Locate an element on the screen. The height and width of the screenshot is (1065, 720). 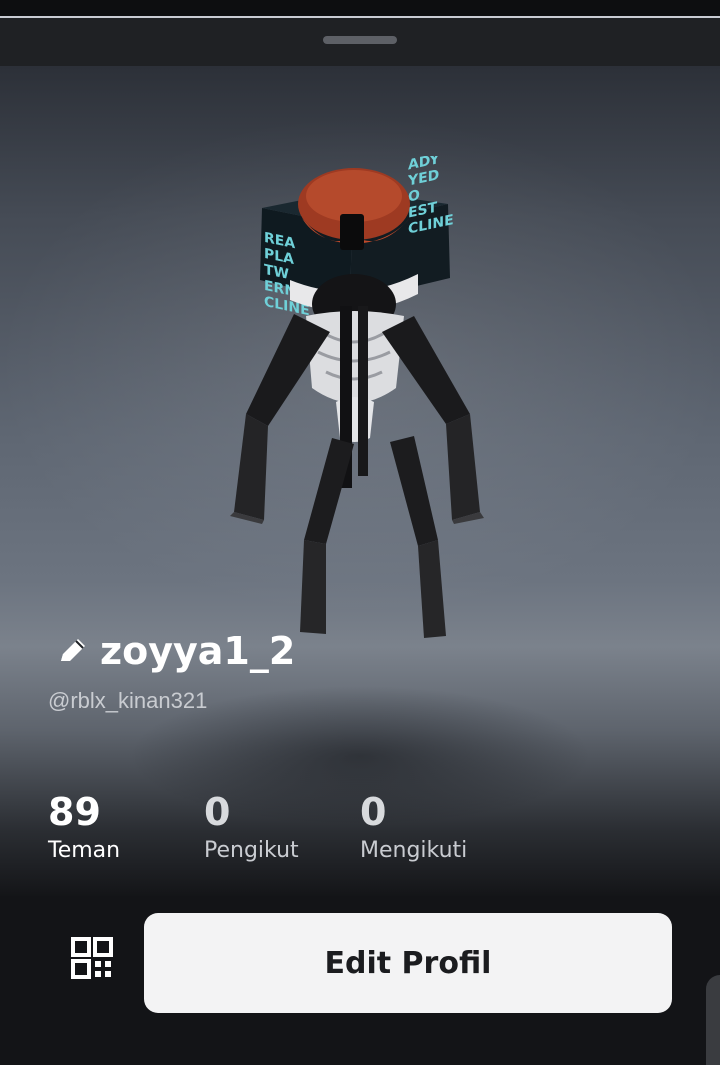
stat-followers-value: 0 is located at coordinates (217, 812).